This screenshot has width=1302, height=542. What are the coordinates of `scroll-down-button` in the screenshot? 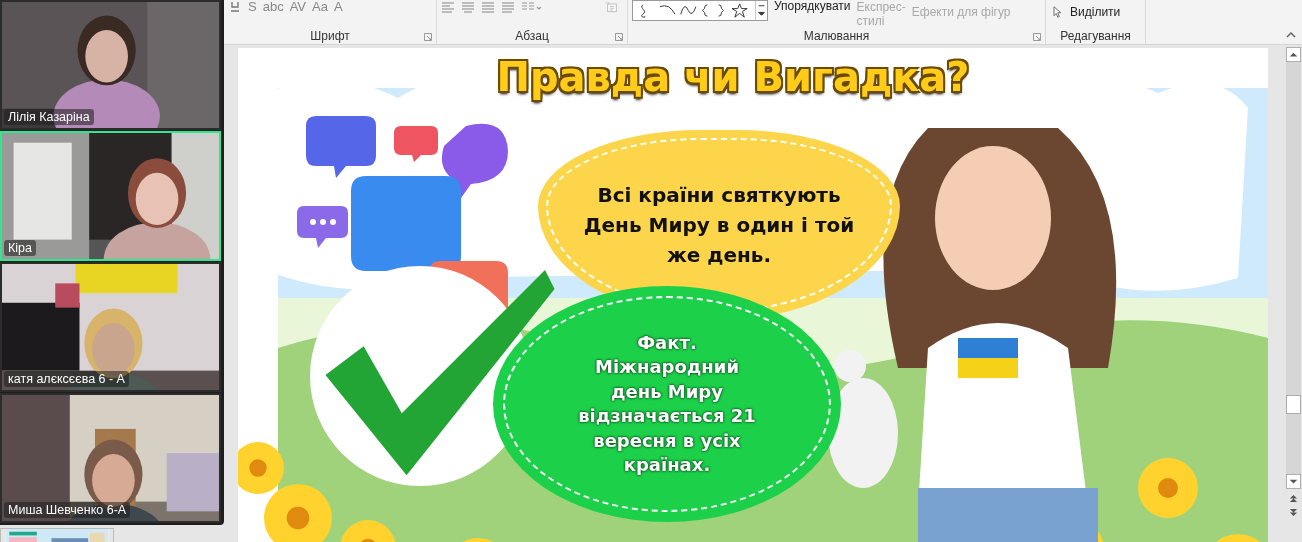 It's located at (1293, 481).